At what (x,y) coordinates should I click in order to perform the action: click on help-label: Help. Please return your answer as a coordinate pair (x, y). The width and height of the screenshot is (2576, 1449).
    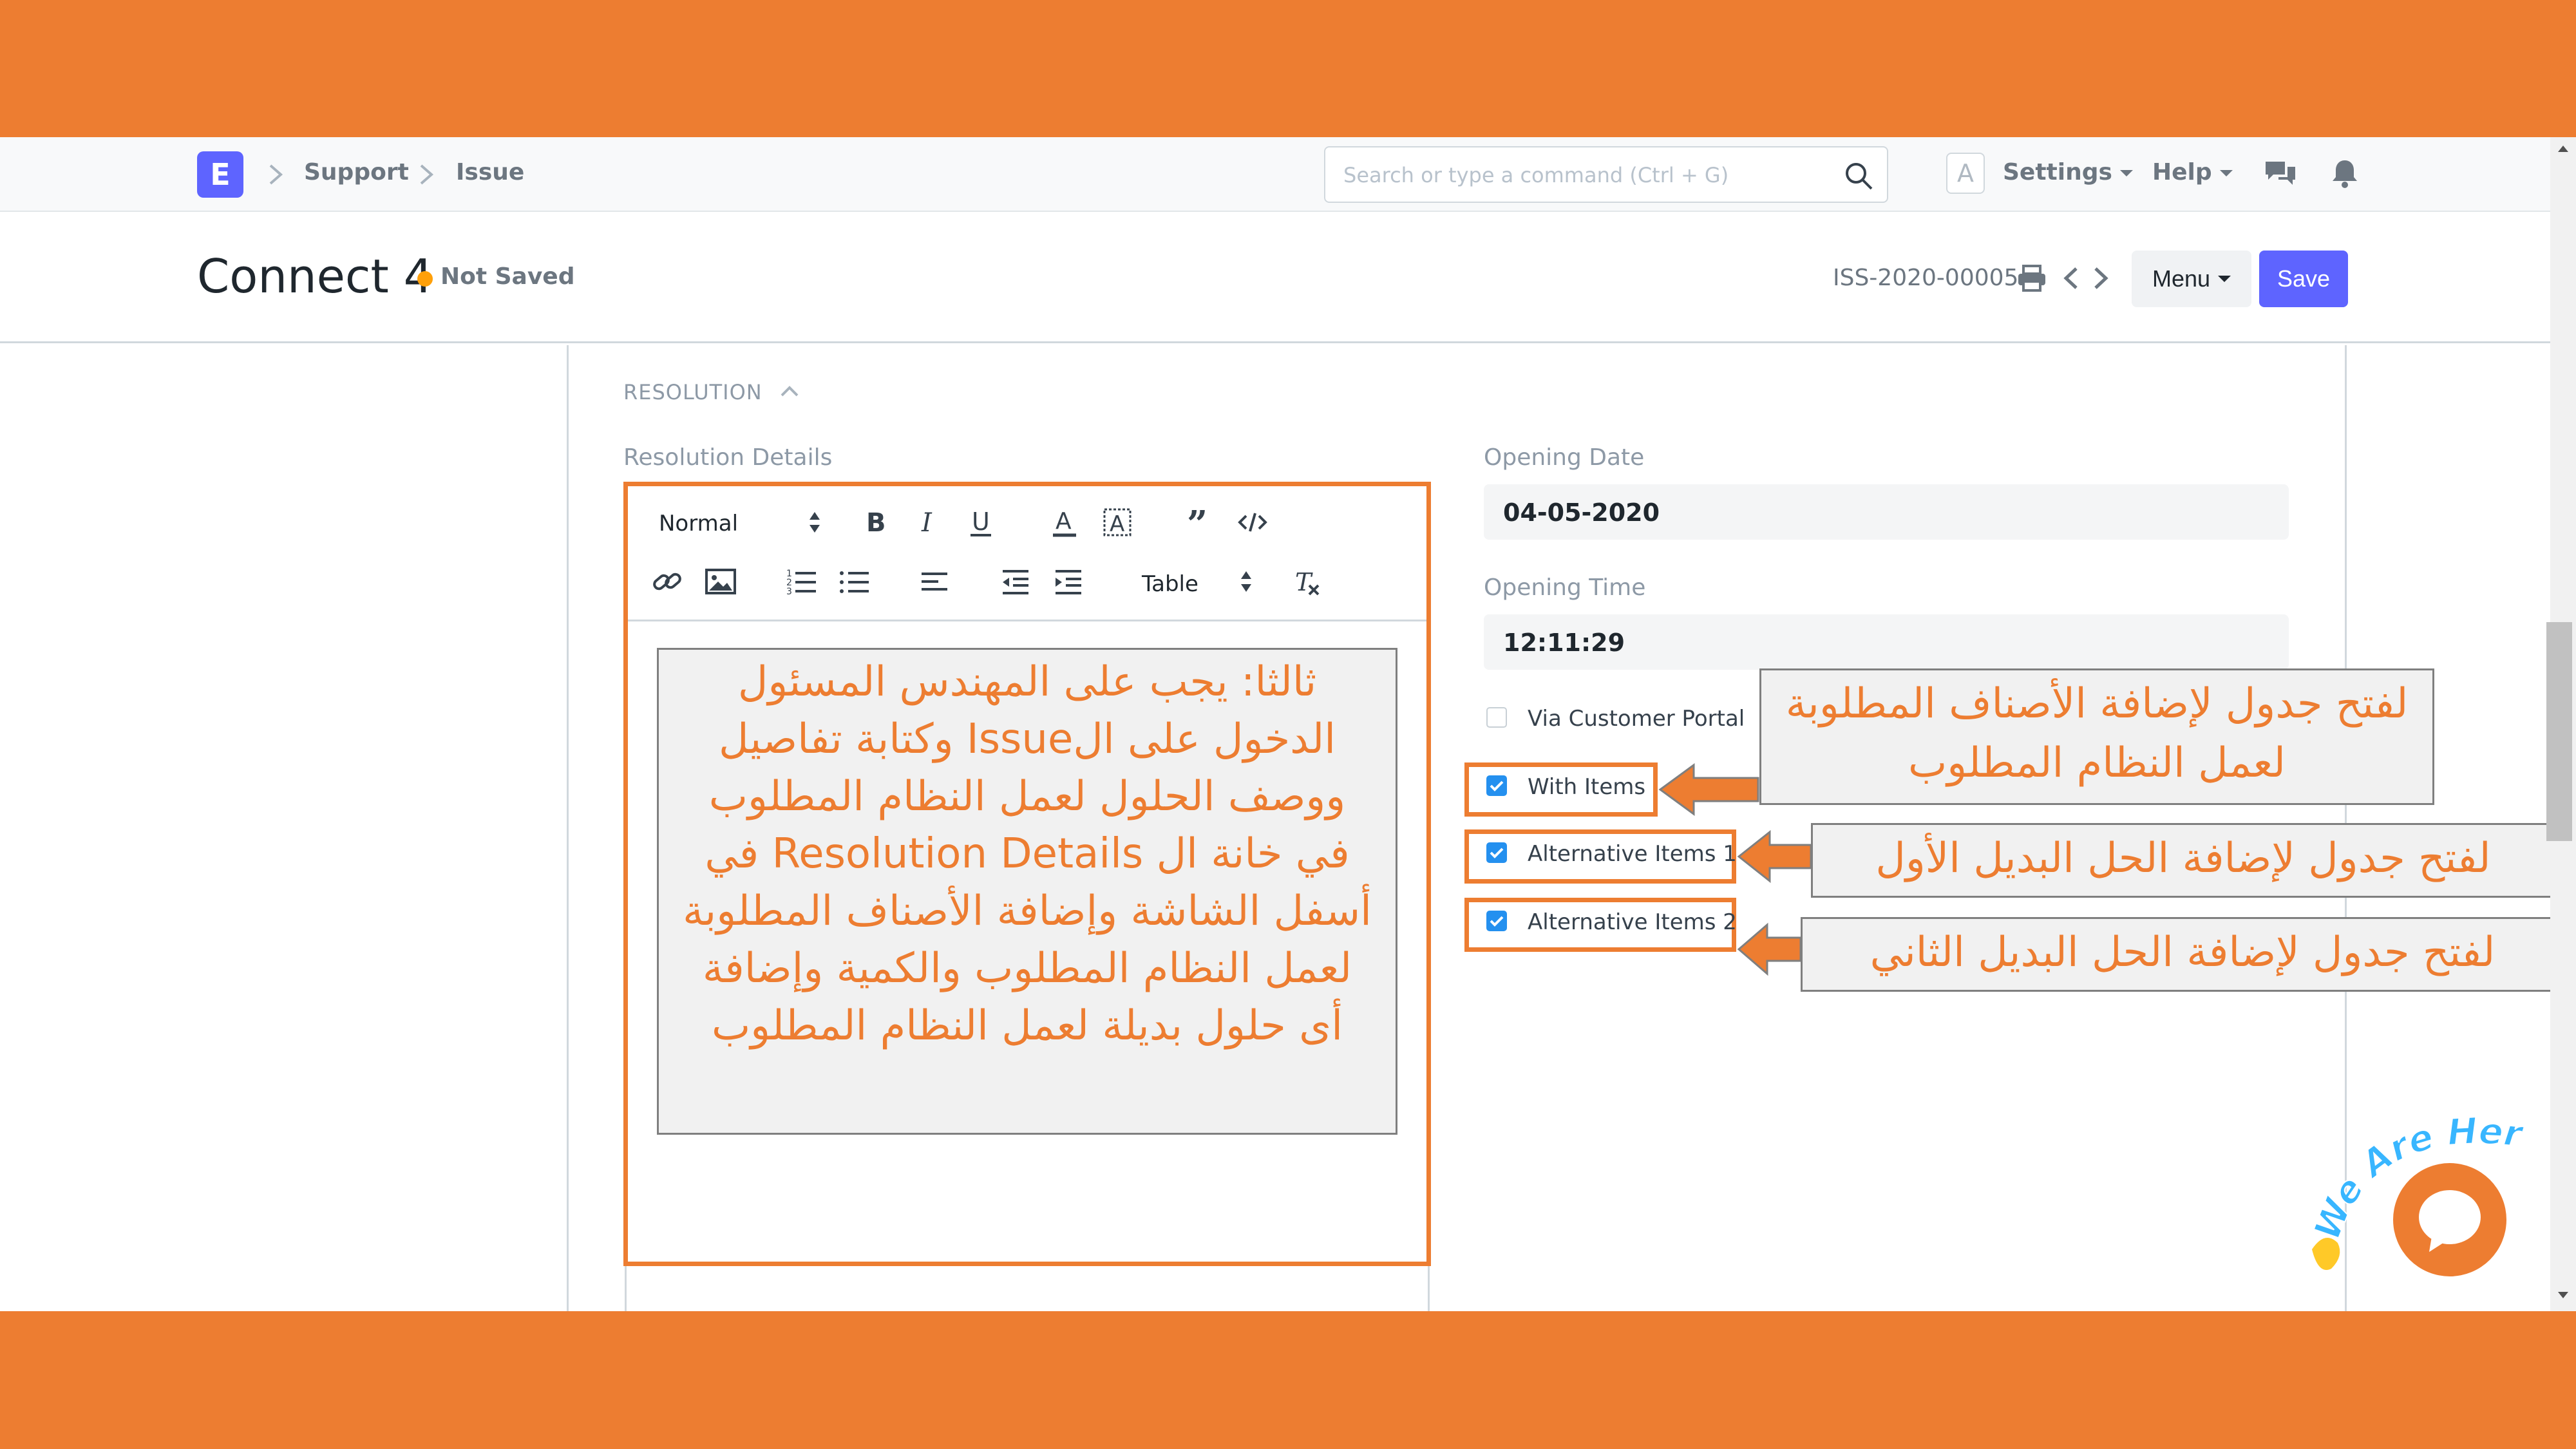
    Looking at the image, I should click on (2182, 172).